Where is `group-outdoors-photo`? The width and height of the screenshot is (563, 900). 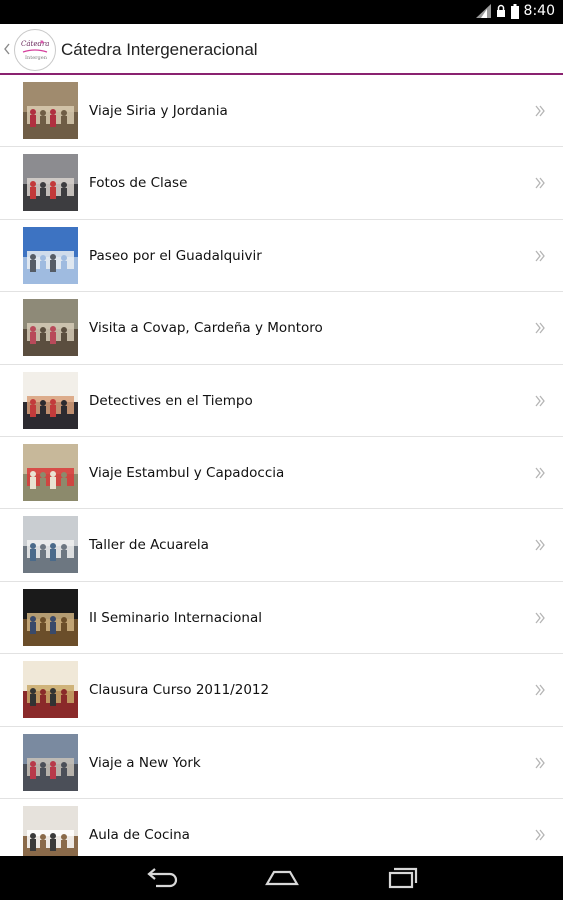
group-outdoors-photo is located at coordinates (50, 328).